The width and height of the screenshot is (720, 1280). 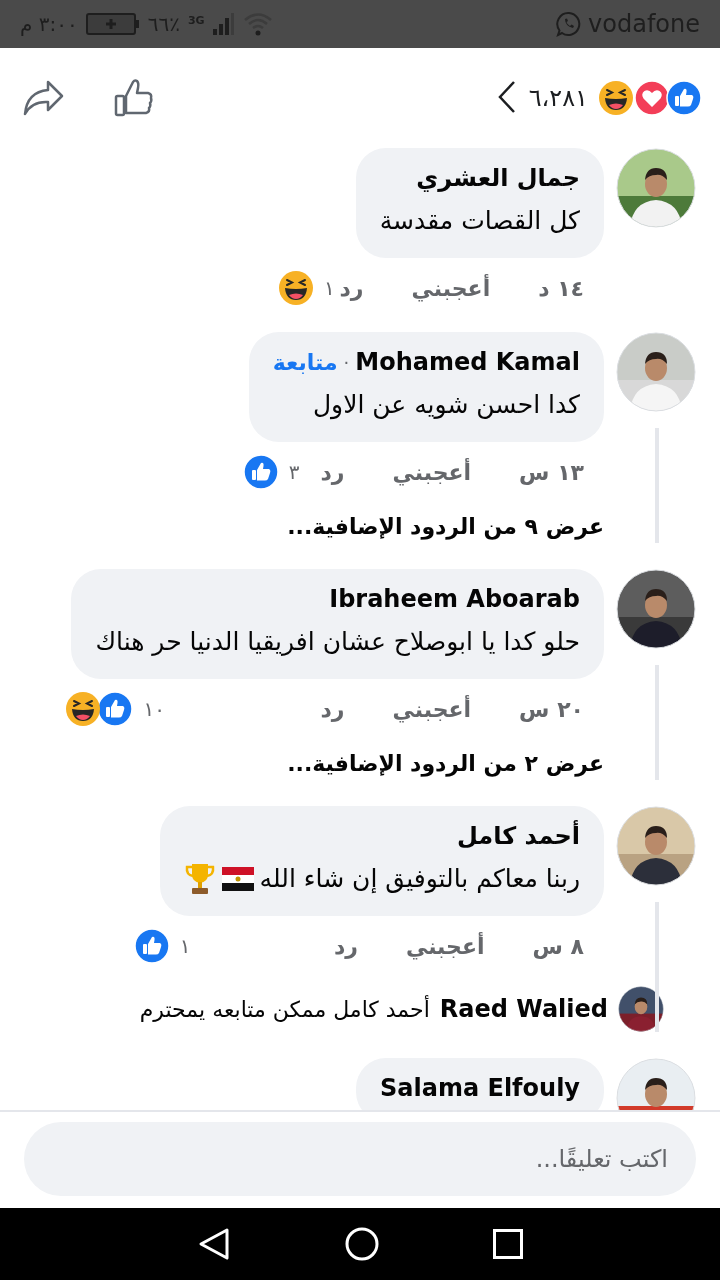 I want to click on comment-text: كدا احسن شويه عن الاول, so click(x=446, y=405).